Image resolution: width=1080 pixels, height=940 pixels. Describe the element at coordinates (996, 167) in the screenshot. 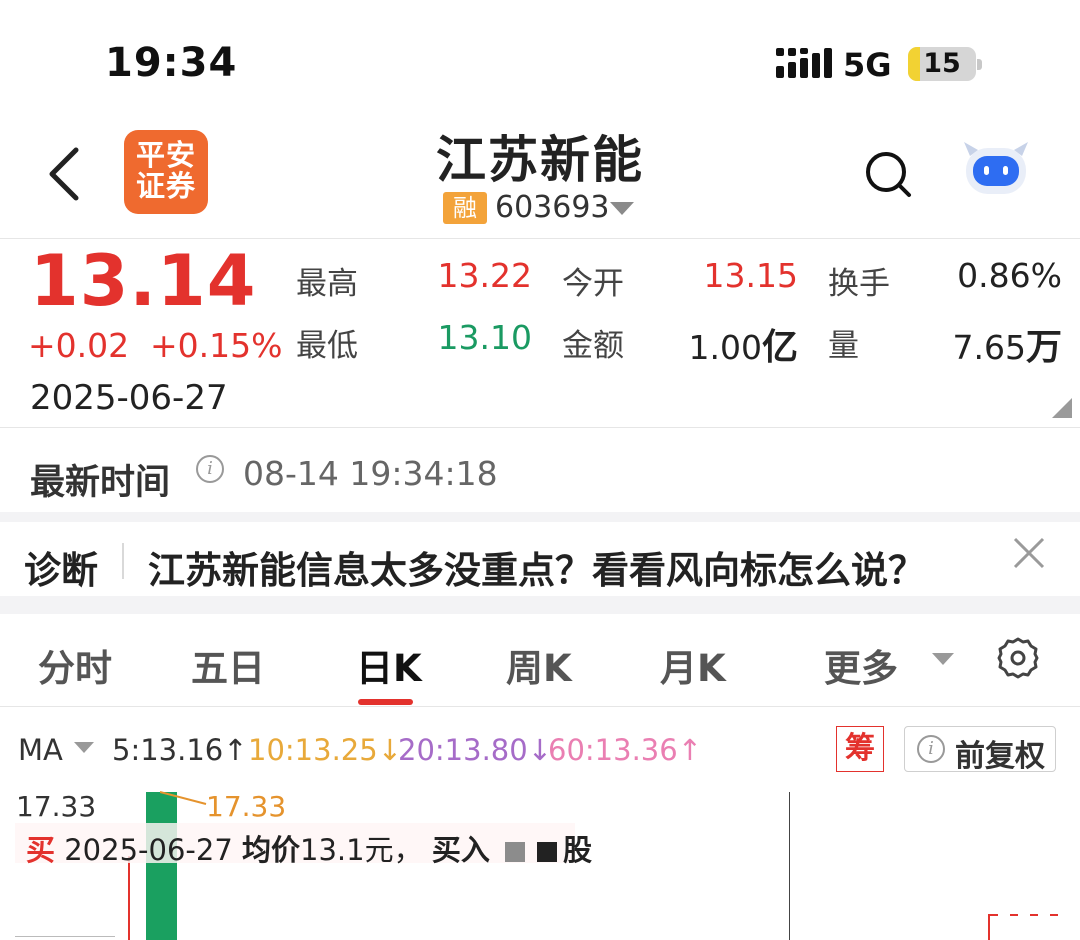

I see `robot-assistant-icon` at that location.